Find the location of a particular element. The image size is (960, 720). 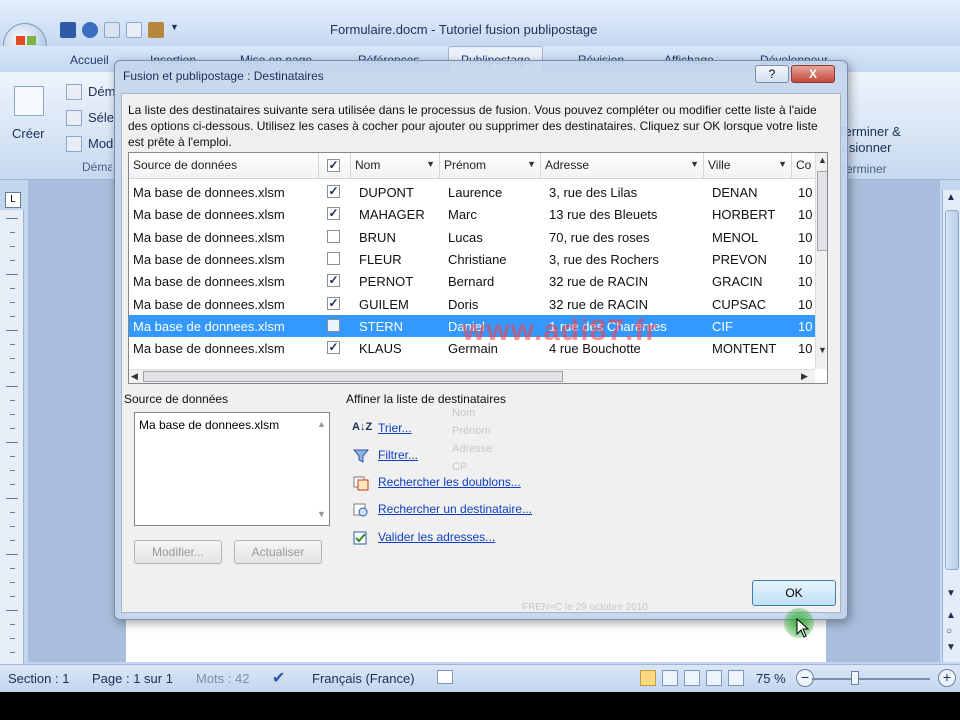

status-words: Mots : 42 is located at coordinates (222, 678).